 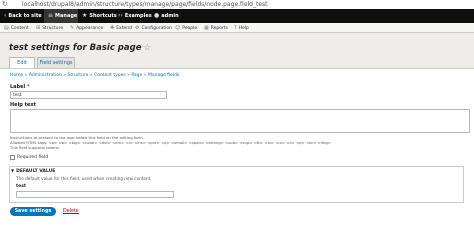 I want to click on help-icon: ?, so click(x=235, y=28).